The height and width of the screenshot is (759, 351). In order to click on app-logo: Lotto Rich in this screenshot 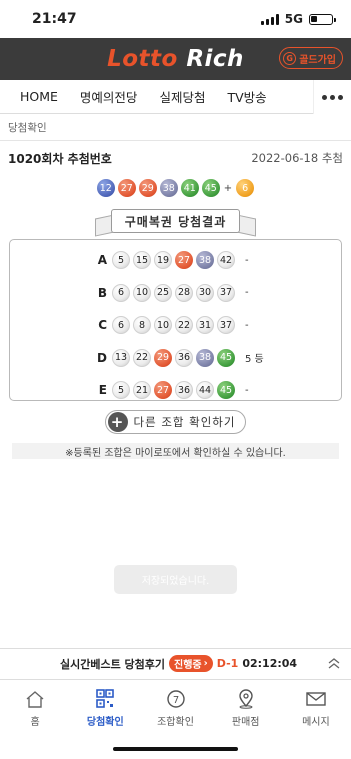, I will do `click(175, 59)`.